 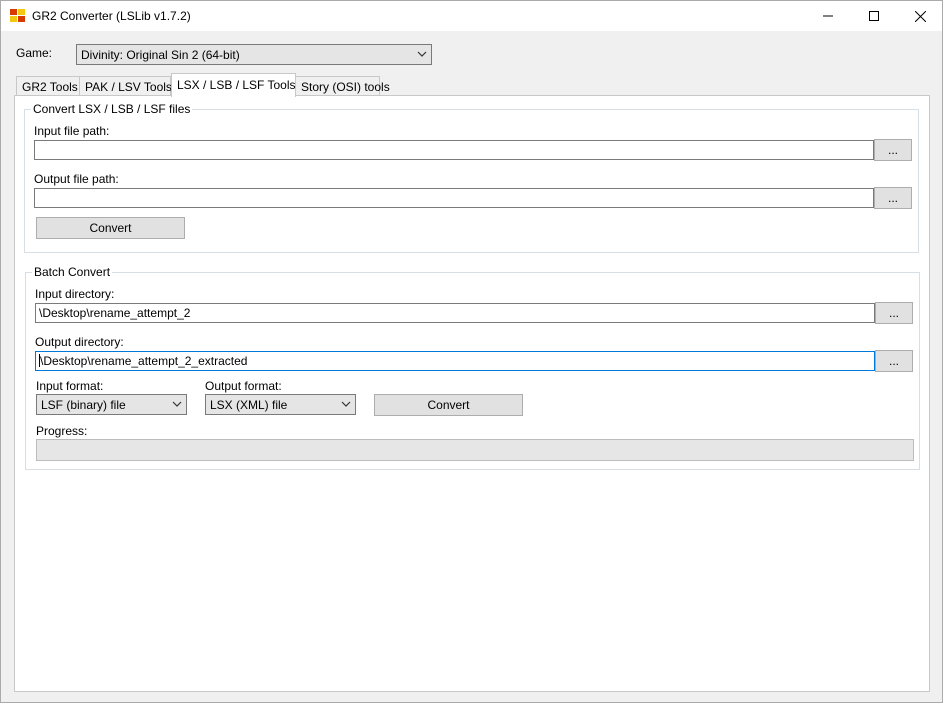 What do you see at coordinates (79, 342) in the screenshot?
I see `output-directory-label: Output directory:` at bounding box center [79, 342].